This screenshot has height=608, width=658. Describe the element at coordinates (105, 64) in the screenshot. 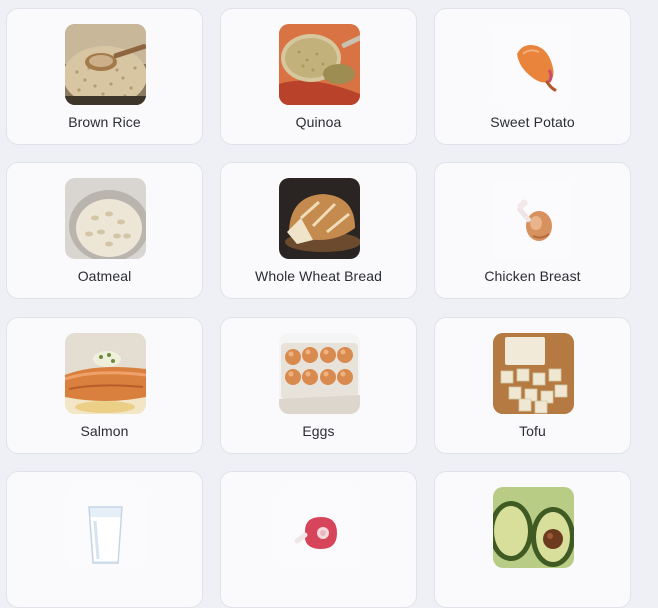

I see `brown-rice-icon` at that location.